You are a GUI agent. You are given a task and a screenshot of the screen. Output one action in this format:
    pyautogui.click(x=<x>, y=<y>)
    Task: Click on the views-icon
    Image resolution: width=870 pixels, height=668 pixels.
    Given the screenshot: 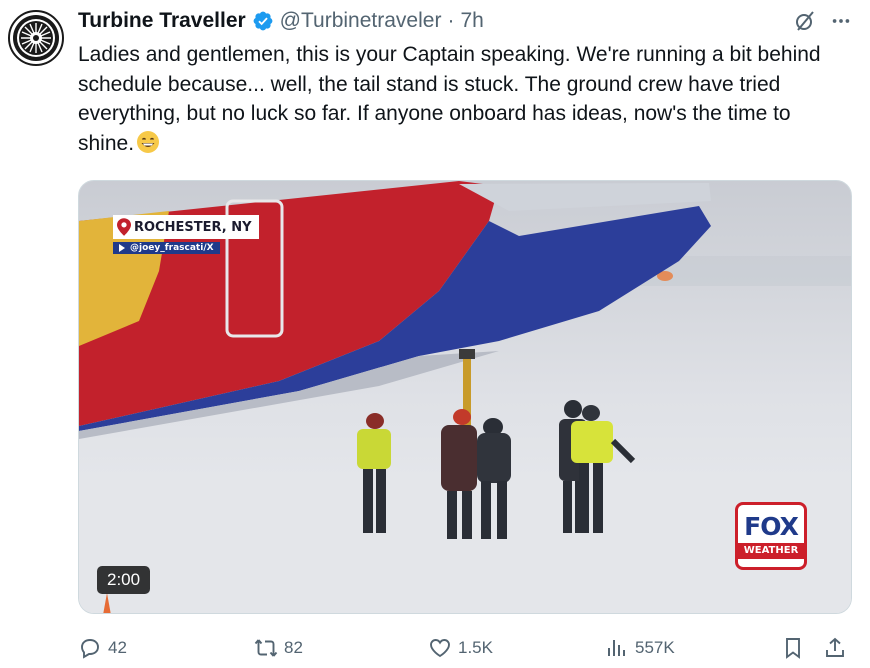 What is the action you would take?
    pyautogui.click(x=616, y=648)
    